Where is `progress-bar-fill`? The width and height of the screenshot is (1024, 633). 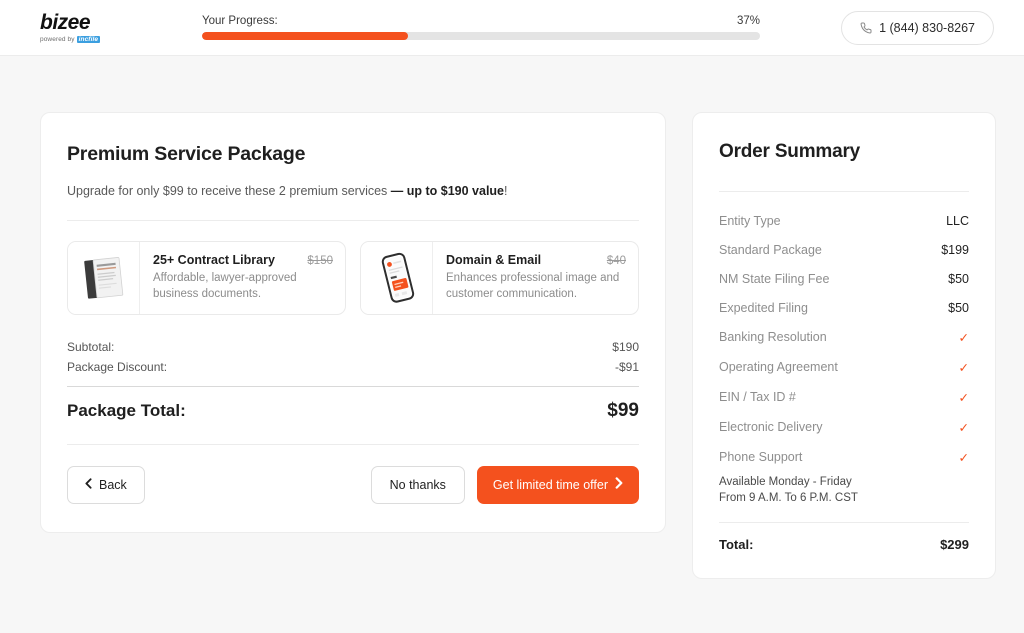
progress-bar-fill is located at coordinates (305, 36).